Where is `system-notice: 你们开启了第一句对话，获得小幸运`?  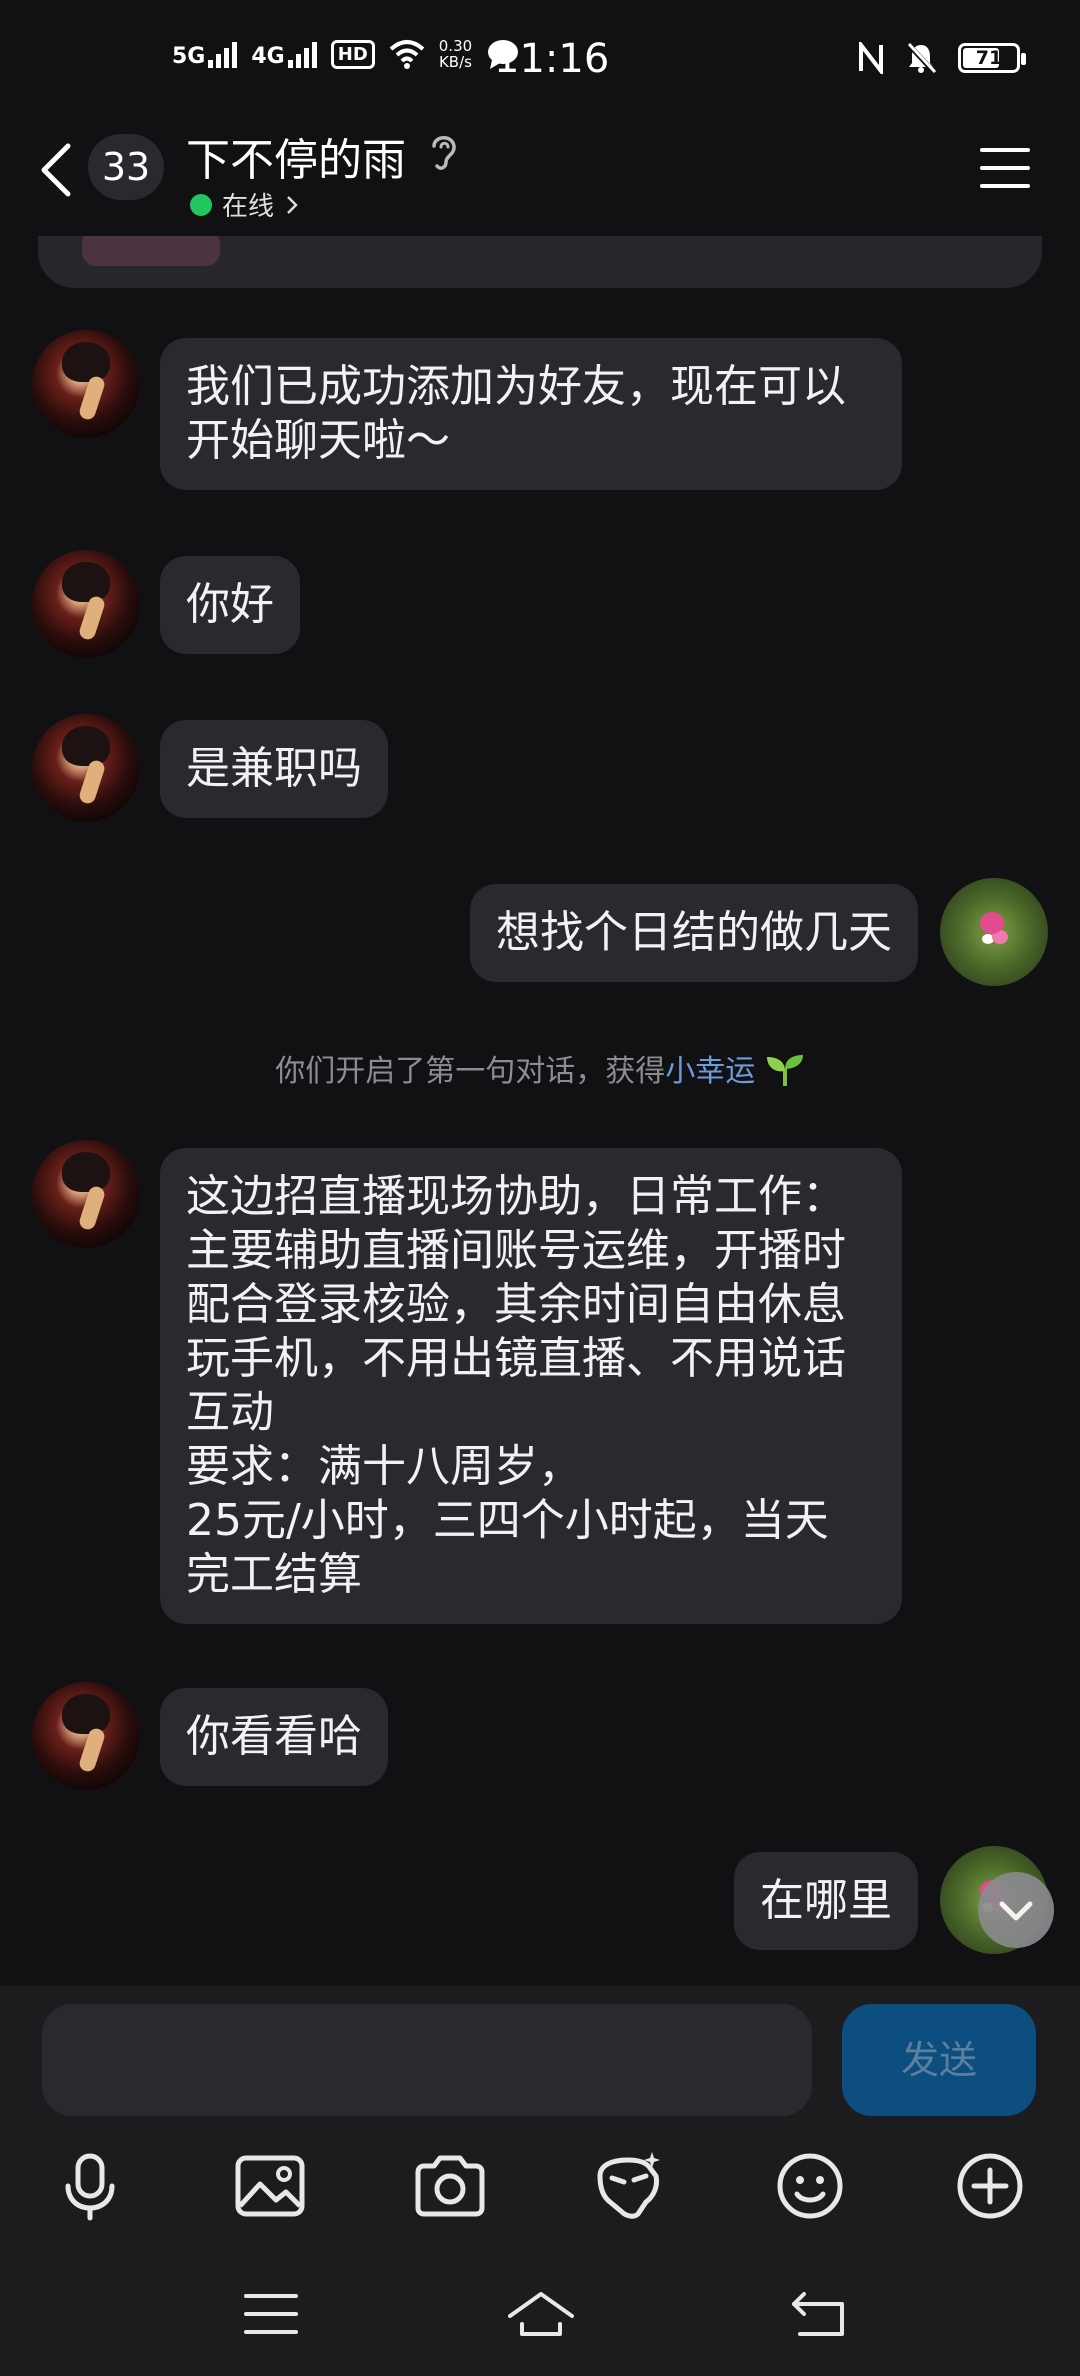
system-notice: 你们开启了第一句对话，获得小幸运 is located at coordinates (540, 1068).